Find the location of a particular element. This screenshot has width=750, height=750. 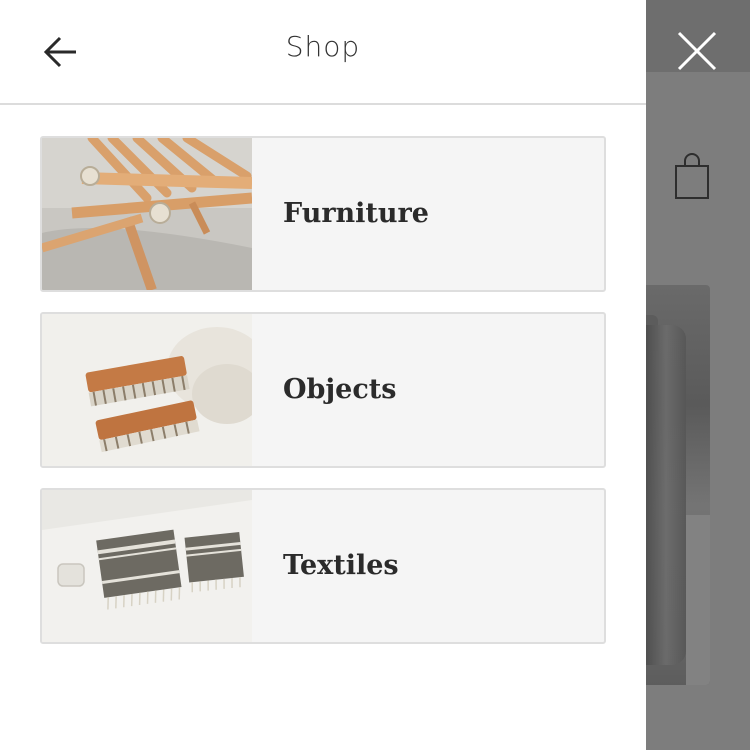

category-label: Objects is located at coordinates (340, 389).